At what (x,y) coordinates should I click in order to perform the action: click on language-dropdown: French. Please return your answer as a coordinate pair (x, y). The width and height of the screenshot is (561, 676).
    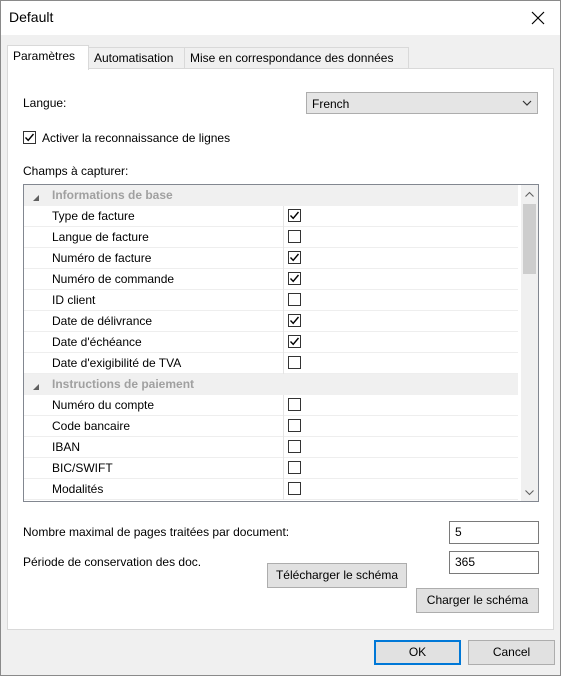
    Looking at the image, I should click on (422, 103).